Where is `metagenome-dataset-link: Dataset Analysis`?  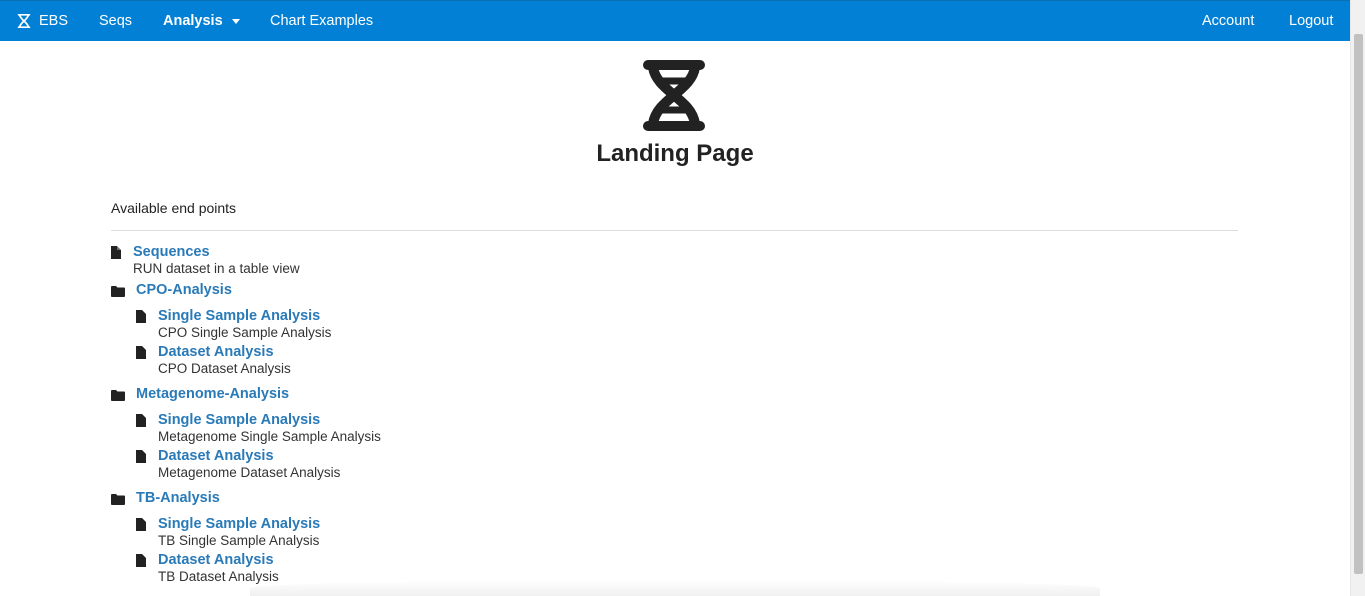 metagenome-dataset-link: Dataset Analysis is located at coordinates (216, 456).